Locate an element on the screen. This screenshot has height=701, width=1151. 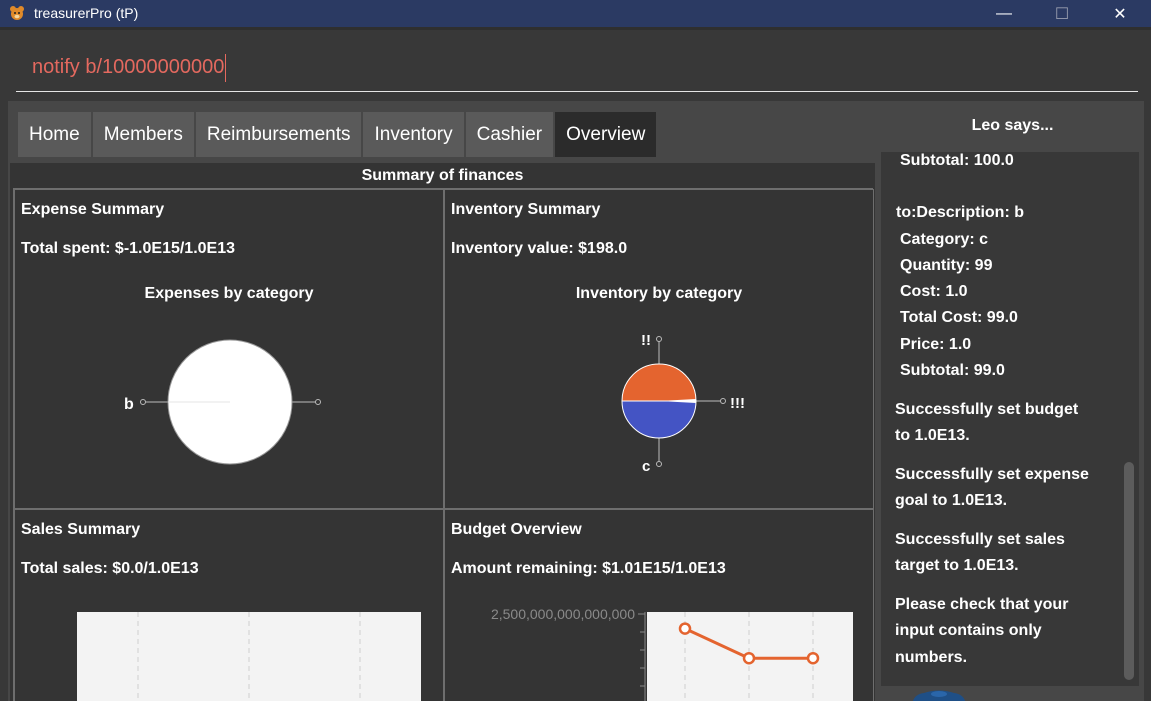
log-line: Total Cost: 99.0 is located at coordinates (959, 317).